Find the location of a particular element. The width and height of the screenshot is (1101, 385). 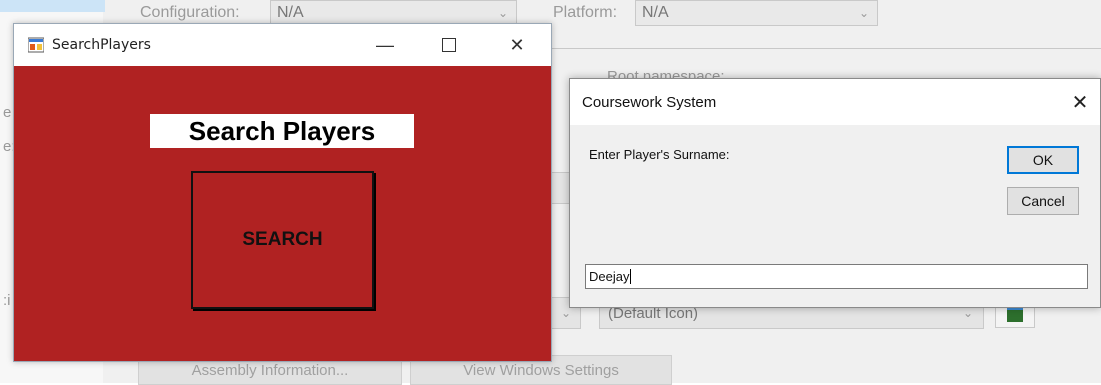

page-title: Search Players is located at coordinates (282, 131).